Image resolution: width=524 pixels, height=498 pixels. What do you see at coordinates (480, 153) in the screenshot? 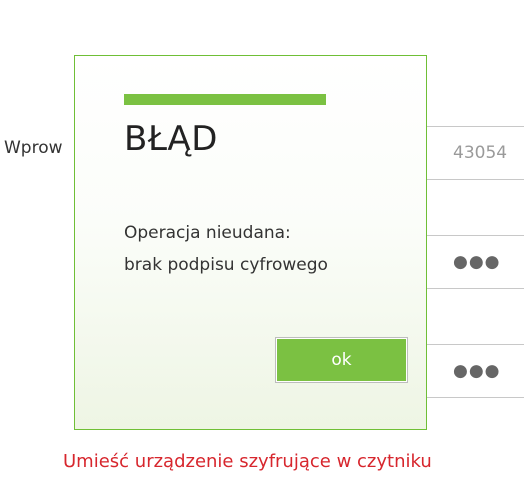
I see `identifier-value: 43054` at bounding box center [480, 153].